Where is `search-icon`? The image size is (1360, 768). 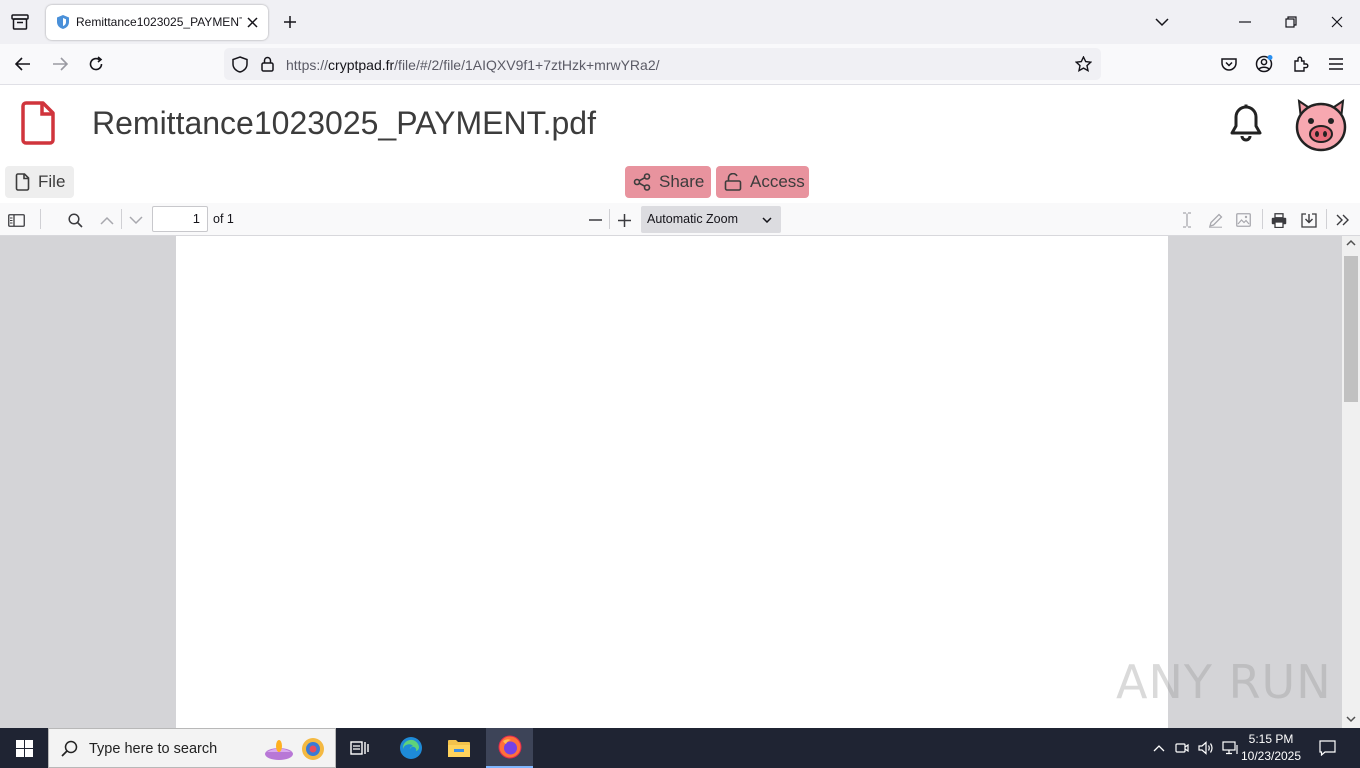
search-icon is located at coordinates (75, 220).